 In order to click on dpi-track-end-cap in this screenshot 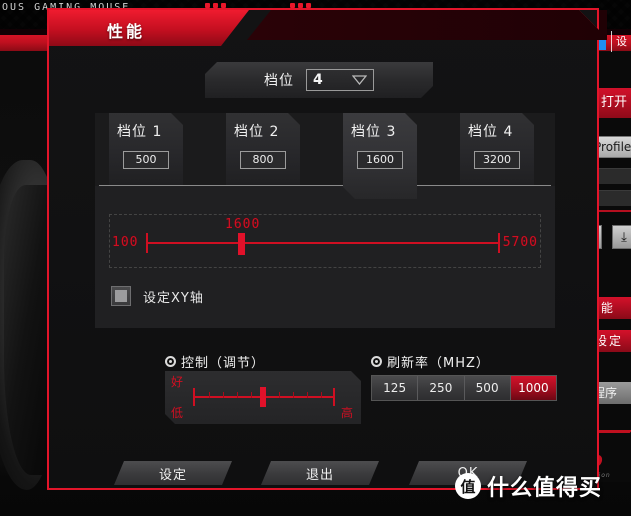, I will do `click(499, 243)`.